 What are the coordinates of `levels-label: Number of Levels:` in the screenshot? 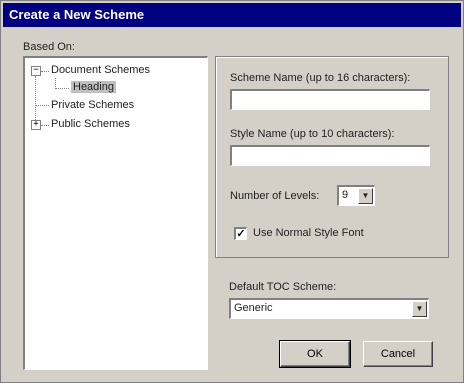 It's located at (275, 196).